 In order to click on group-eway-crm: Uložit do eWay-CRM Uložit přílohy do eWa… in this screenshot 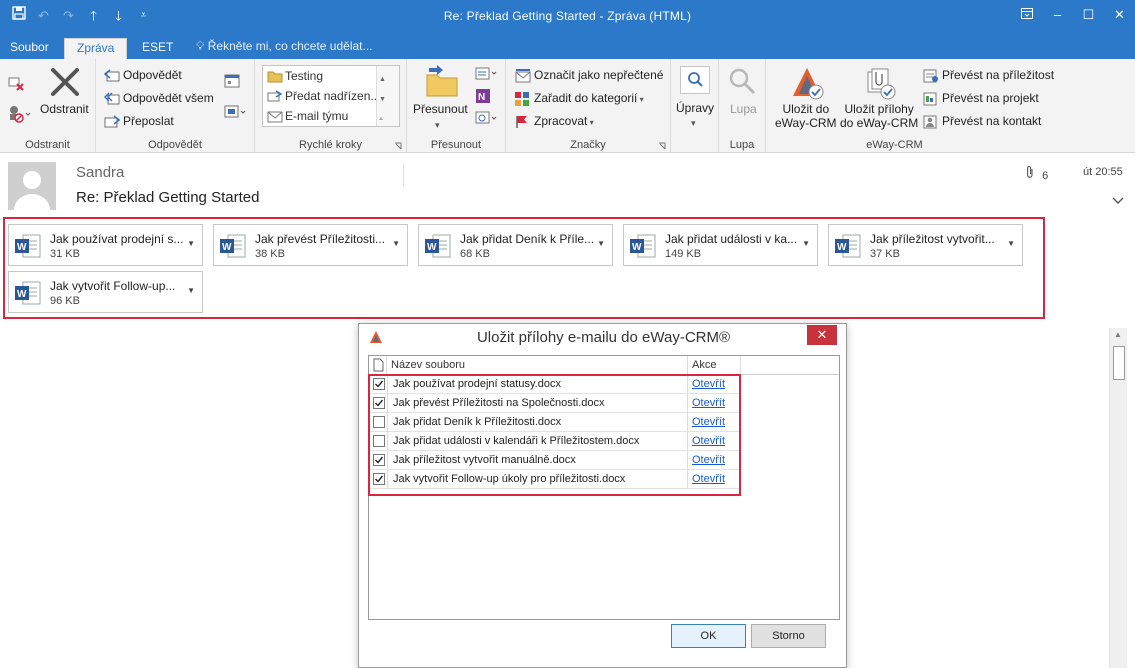, I will do `click(914, 106)`.